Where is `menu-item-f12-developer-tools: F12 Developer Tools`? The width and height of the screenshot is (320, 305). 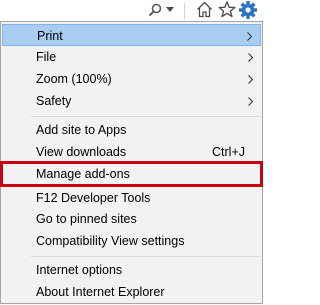 menu-item-f12-developer-tools: F12 Developer Tools is located at coordinates (131, 198).